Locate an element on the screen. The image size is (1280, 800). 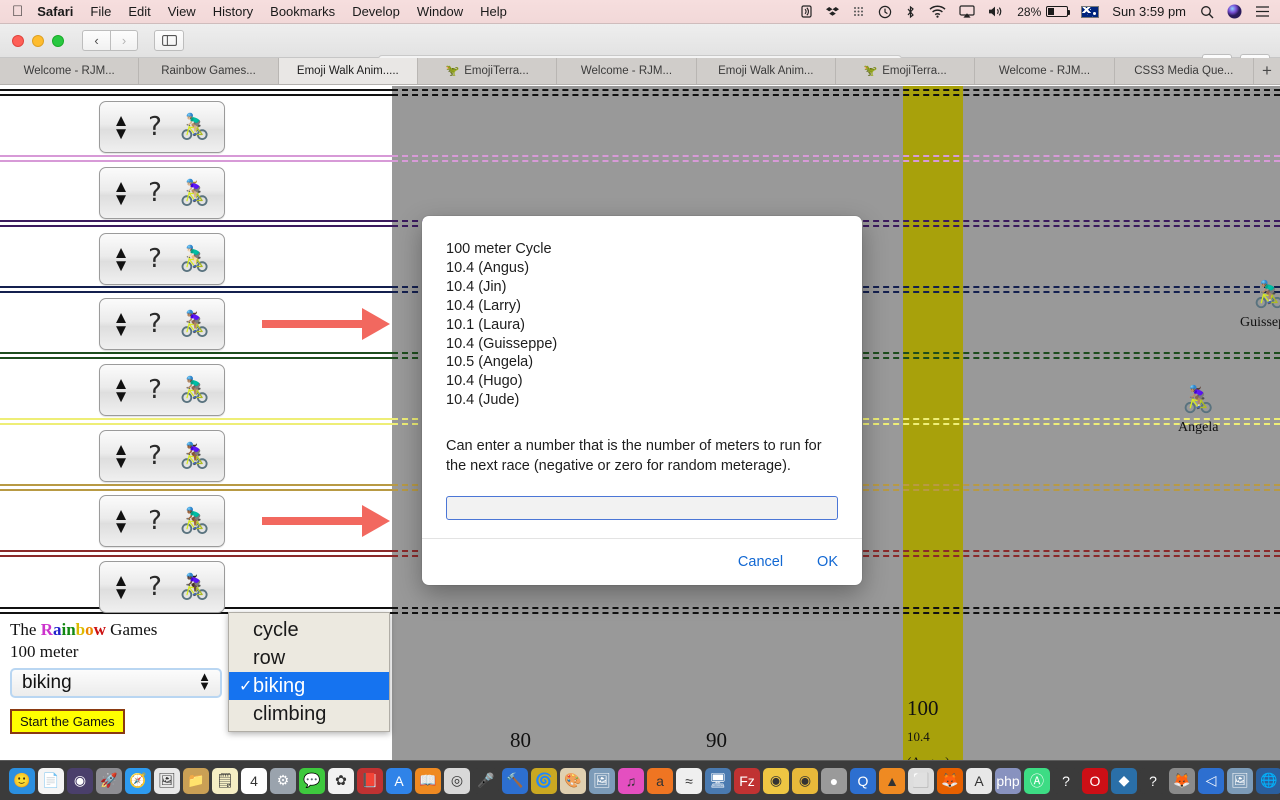
finder-icon: 🙂 is located at coordinates (22, 780).